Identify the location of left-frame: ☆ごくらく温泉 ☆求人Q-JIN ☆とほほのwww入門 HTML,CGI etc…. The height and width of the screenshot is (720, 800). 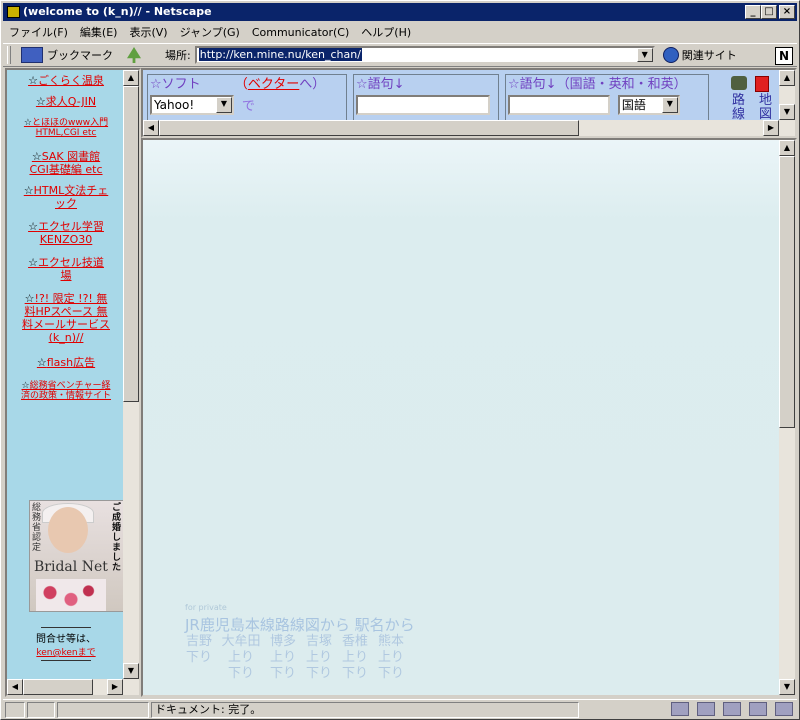
(73, 382).